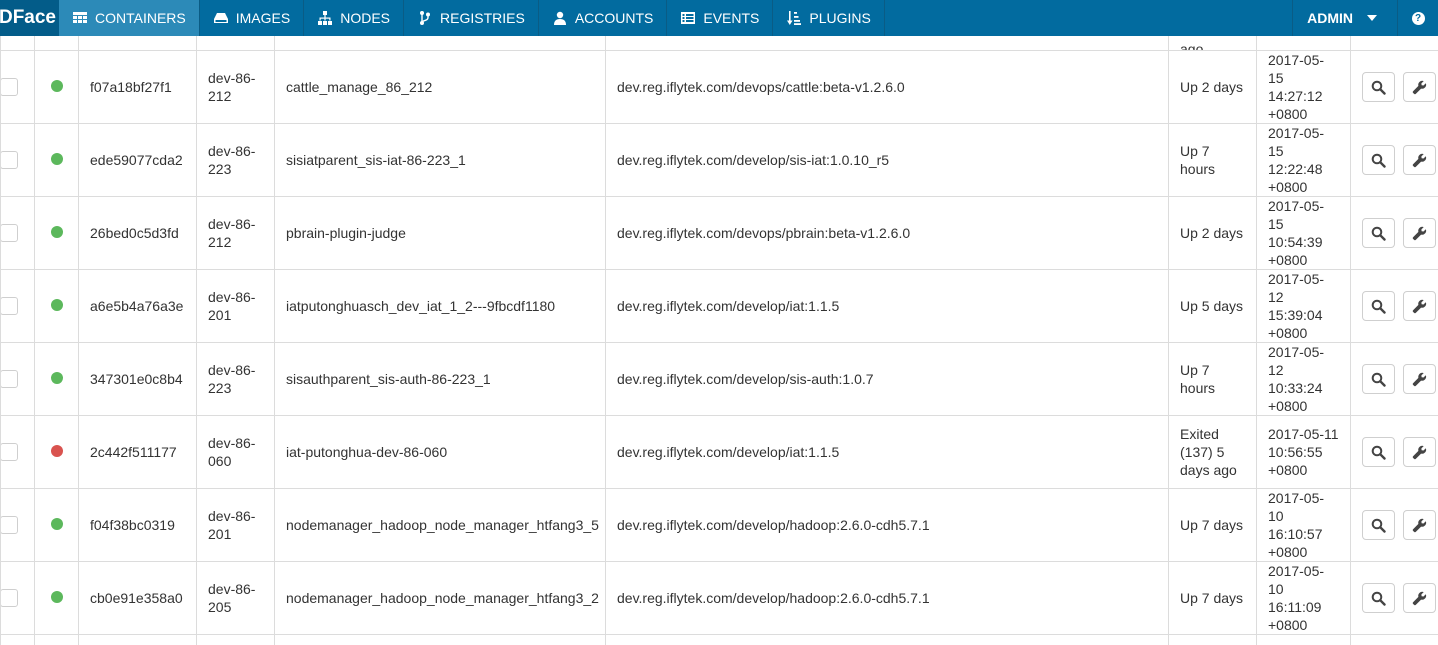  What do you see at coordinates (440, 160) in the screenshot?
I see `container-name: sisiatparent_sis-iat-86-223_1` at bounding box center [440, 160].